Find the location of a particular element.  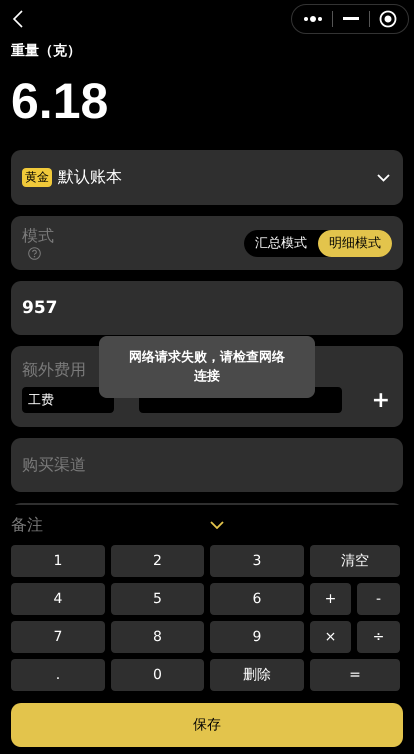

keypad-key: = is located at coordinates (355, 675).